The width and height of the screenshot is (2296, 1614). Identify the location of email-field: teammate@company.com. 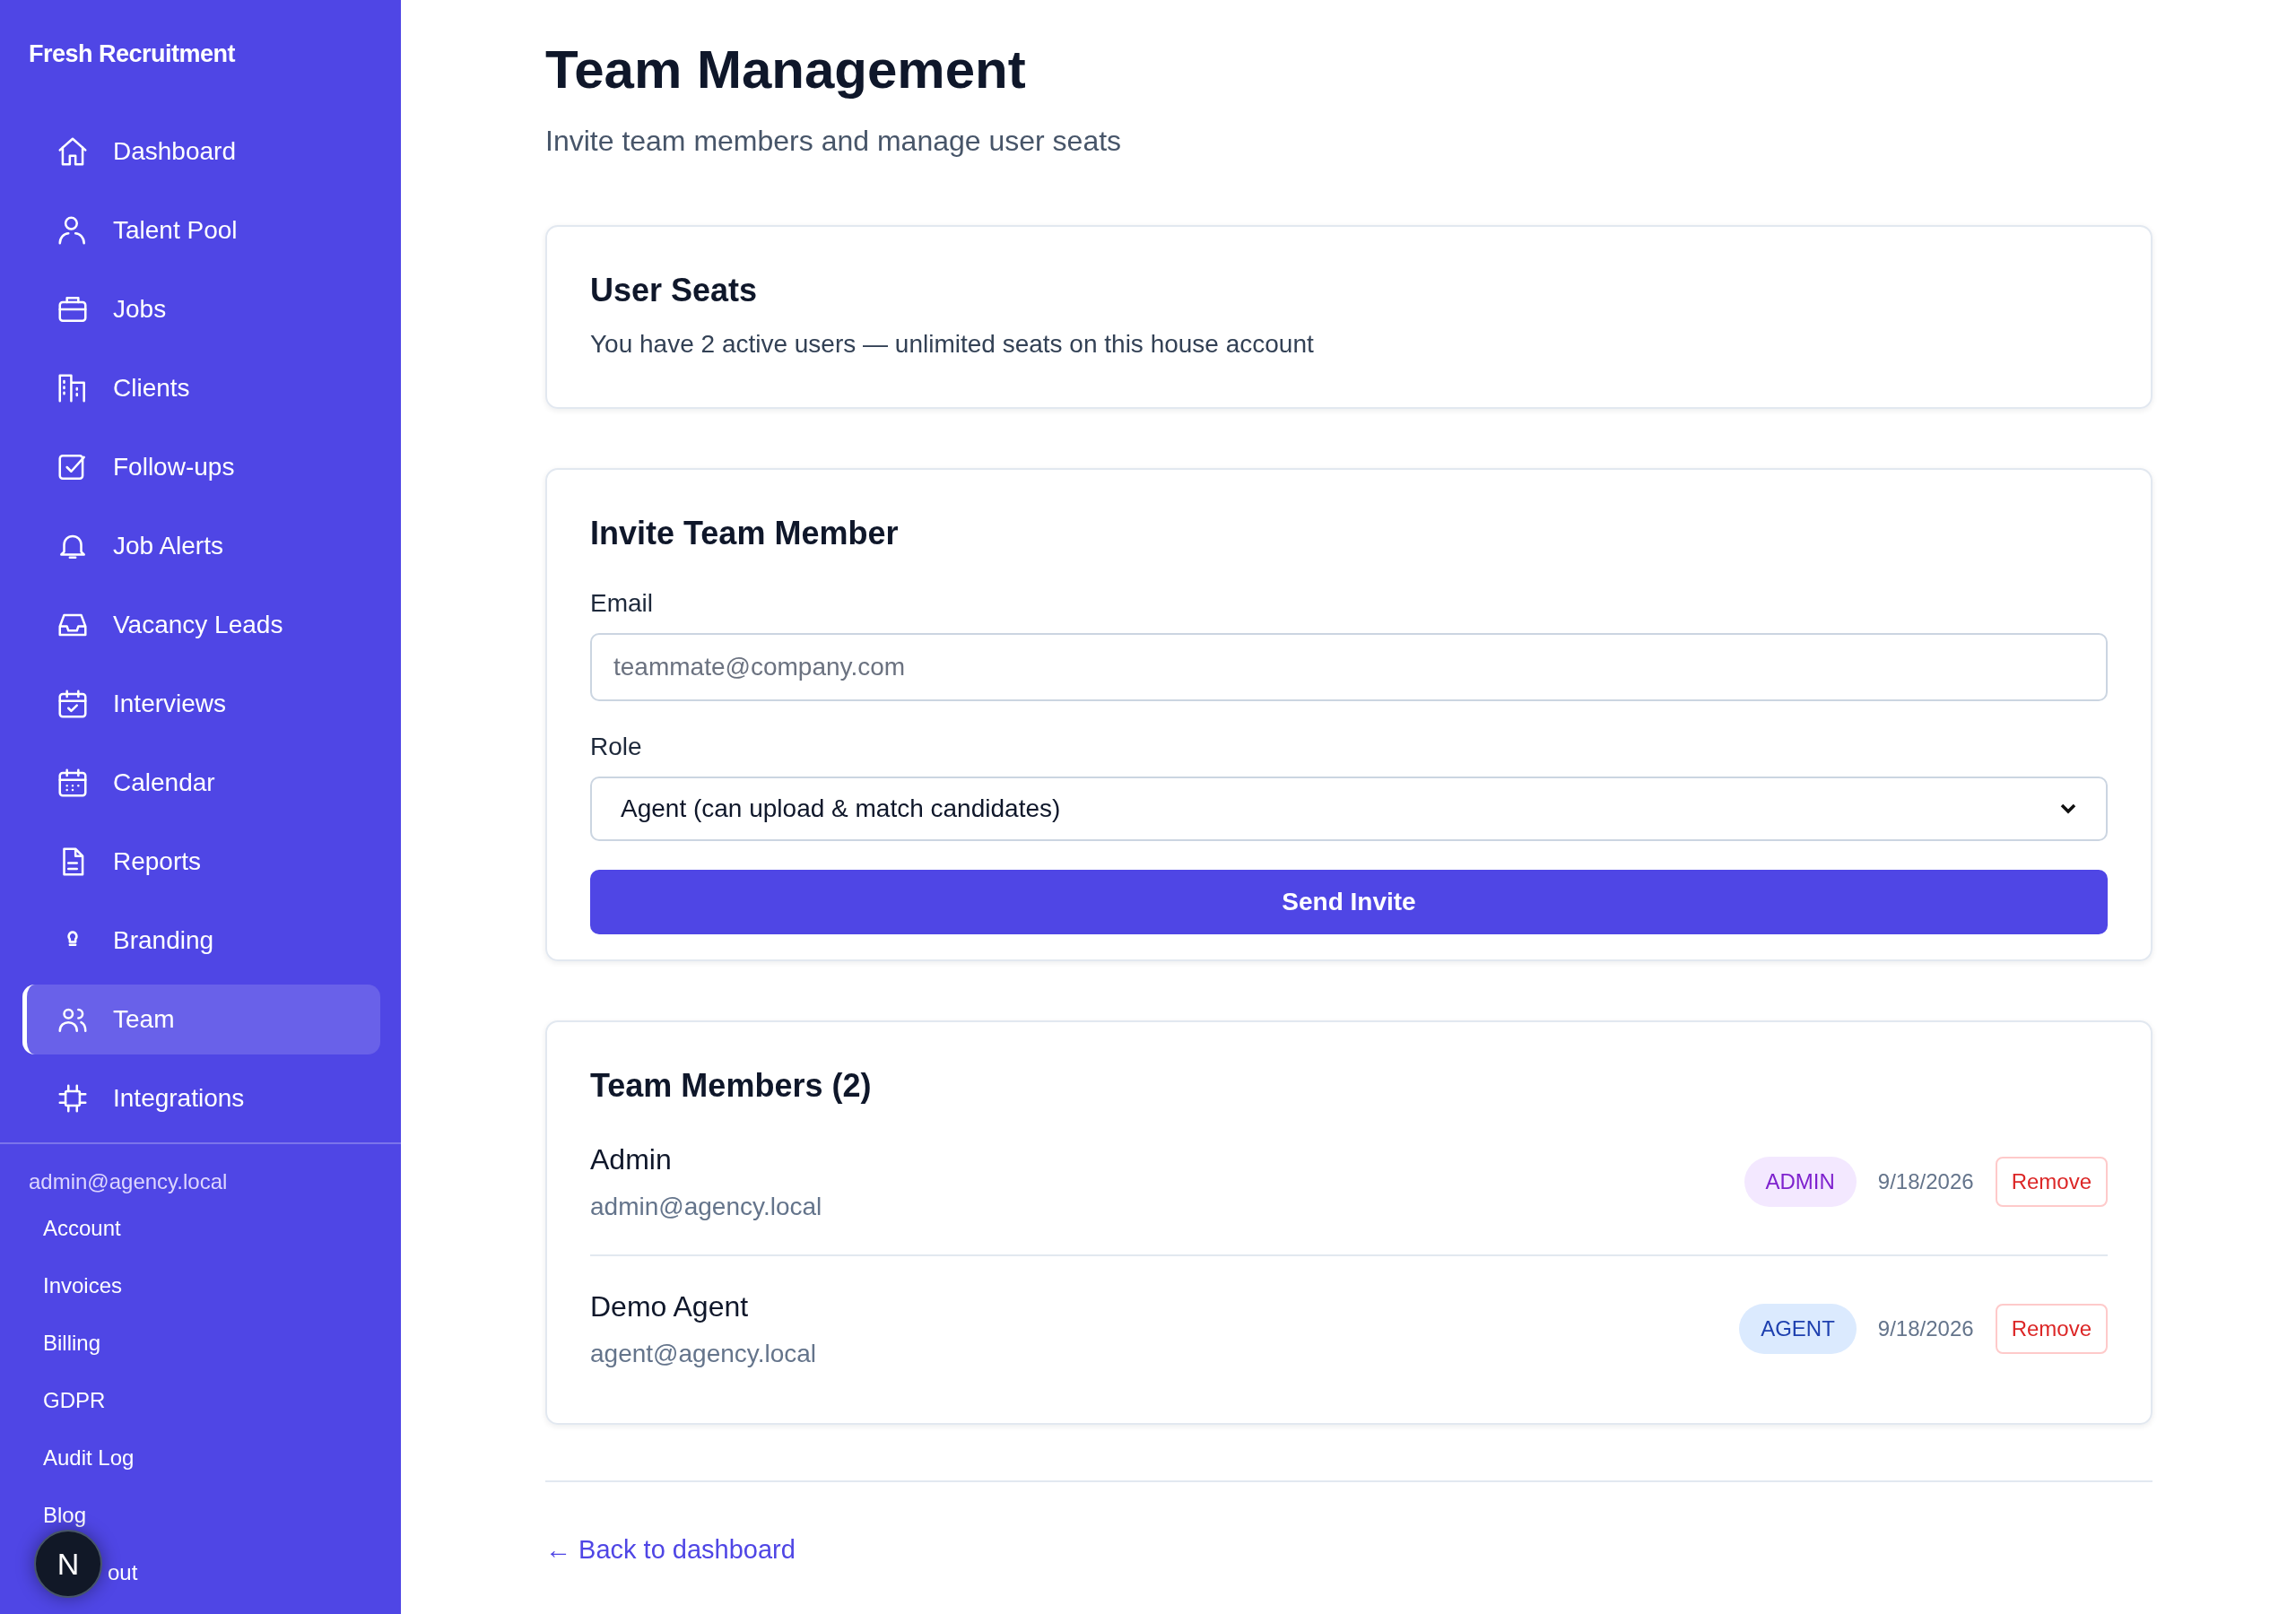
(1349, 667).